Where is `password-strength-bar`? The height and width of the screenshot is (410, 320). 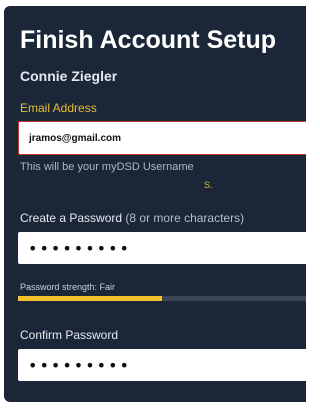
password-strength-bar is located at coordinates (162, 298).